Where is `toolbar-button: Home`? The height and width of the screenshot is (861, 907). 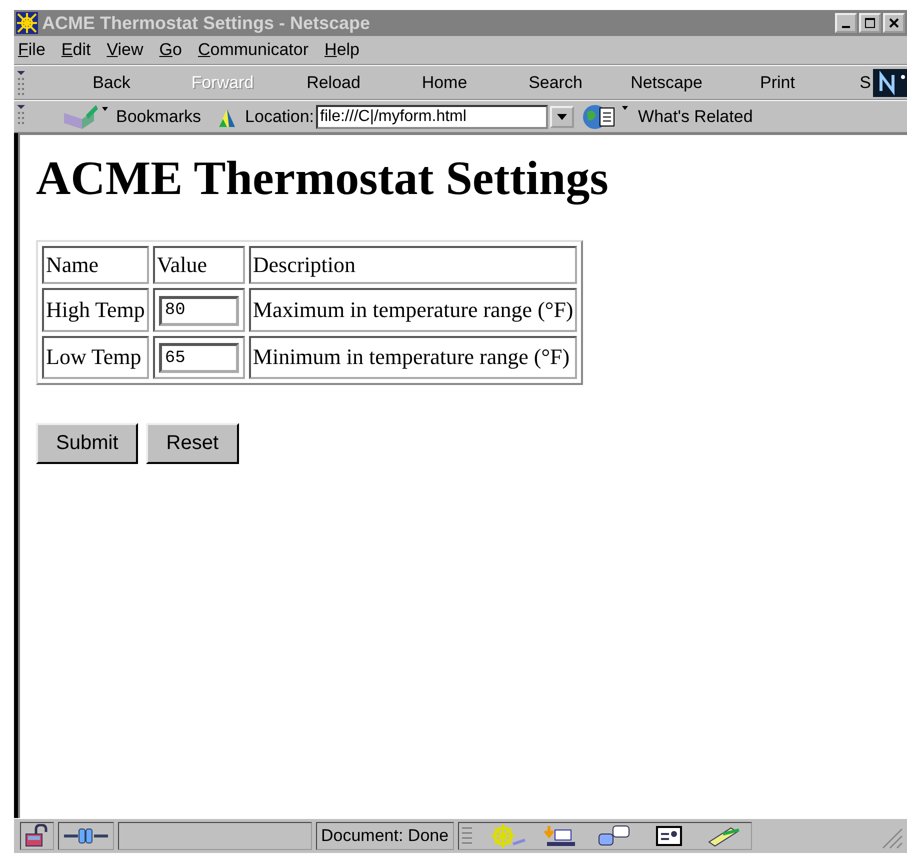
toolbar-button: Home is located at coordinates (444, 82).